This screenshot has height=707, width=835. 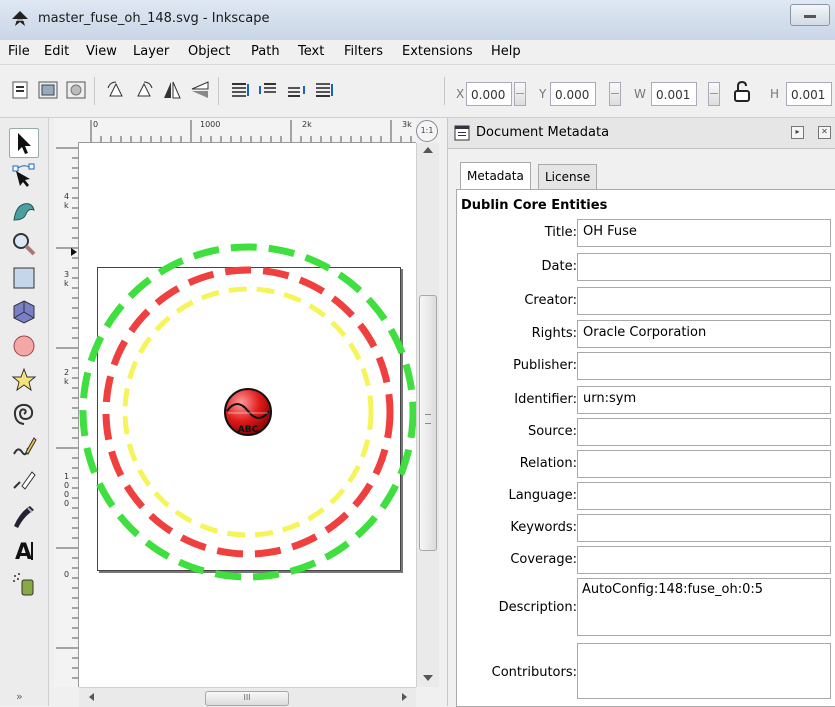 I want to click on lower-icon, so click(x=296, y=90).